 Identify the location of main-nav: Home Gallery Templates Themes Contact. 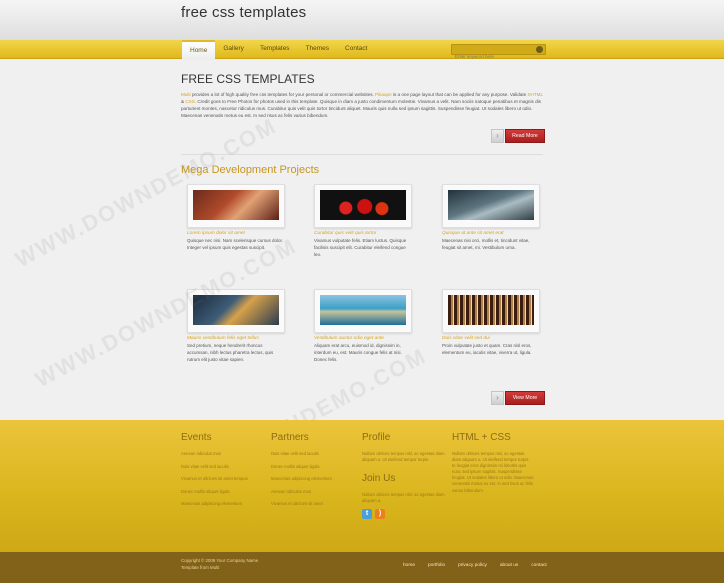
(278, 50).